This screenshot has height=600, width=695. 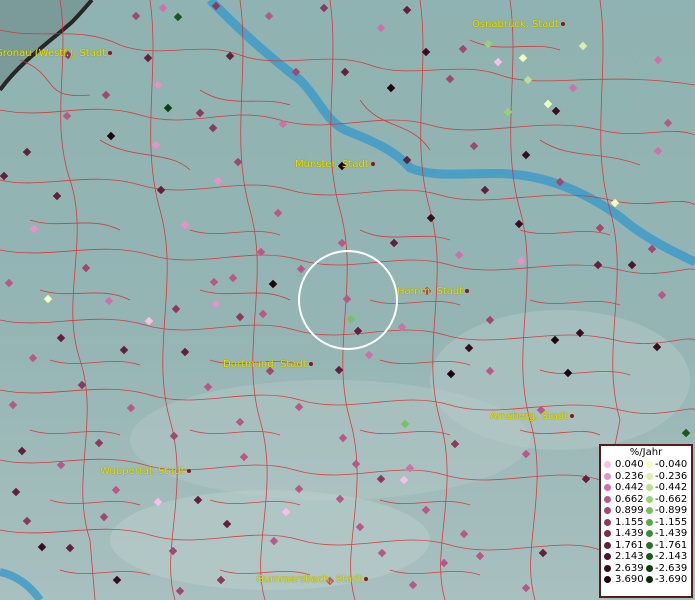 I want to click on legend-row: 1.155 -1.155, so click(x=646, y=523).